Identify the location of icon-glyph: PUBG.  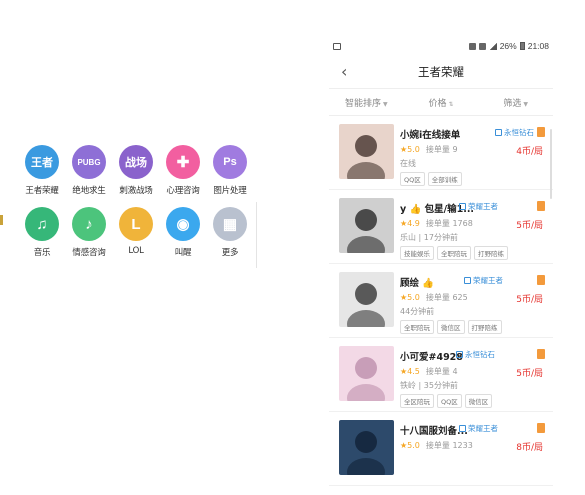
(89, 162).